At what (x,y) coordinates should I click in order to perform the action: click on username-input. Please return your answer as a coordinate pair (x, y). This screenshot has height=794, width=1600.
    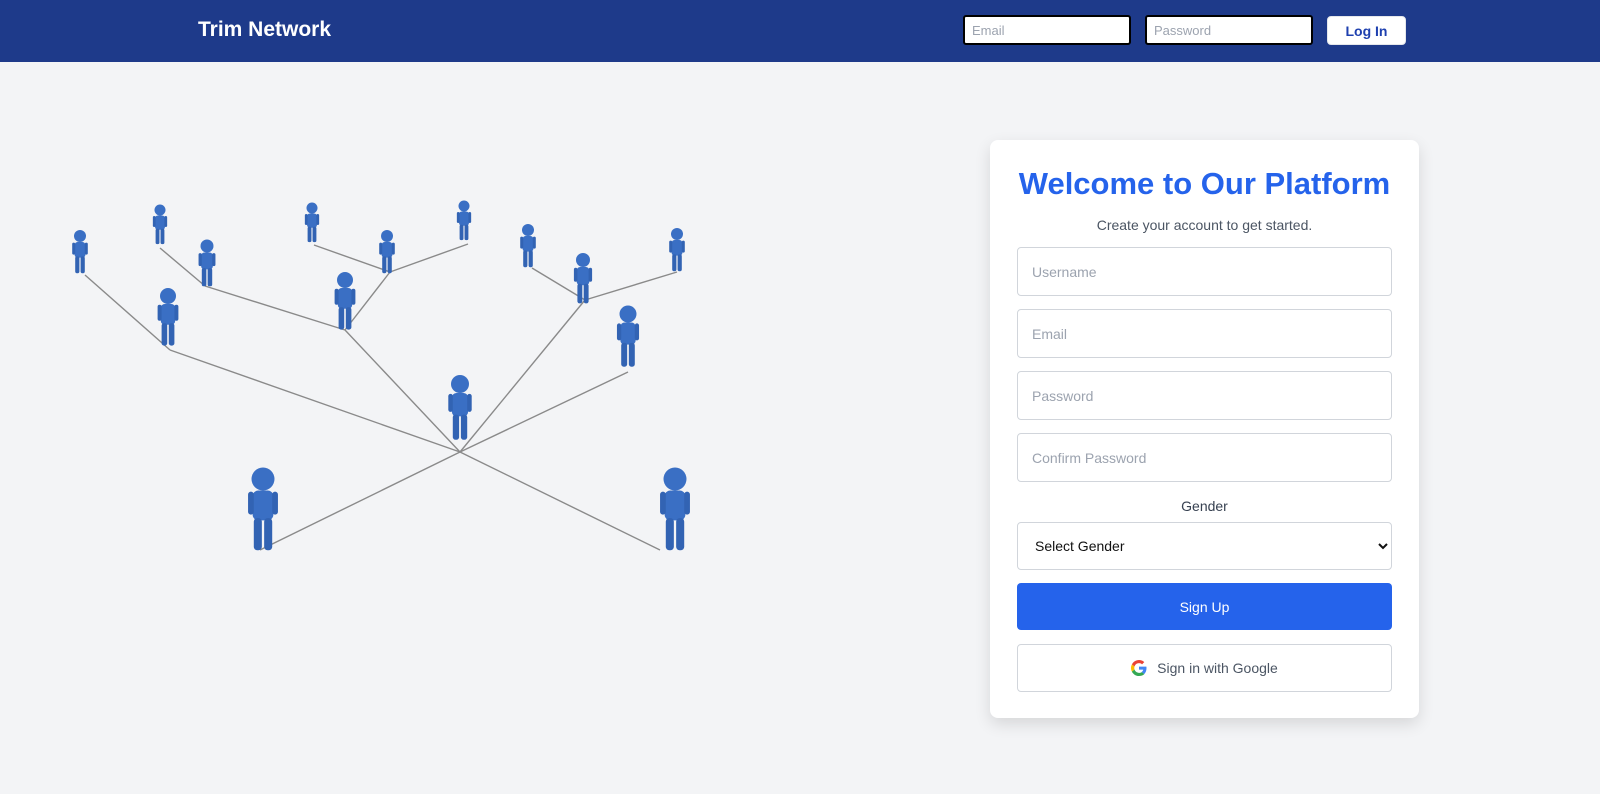
    Looking at the image, I should click on (1204, 271).